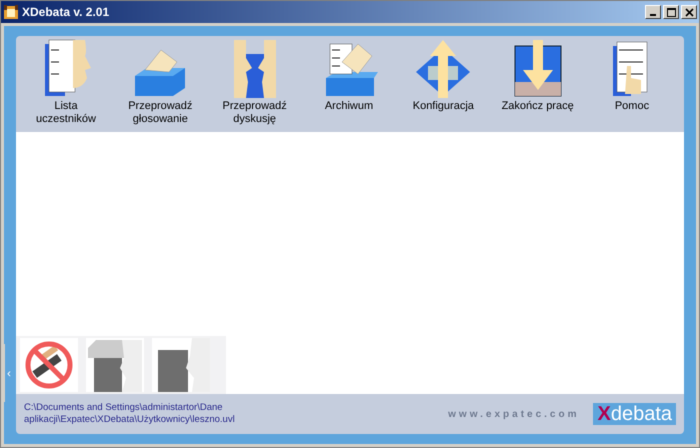  I want to click on file-path: C:\Documents and Settings\administartor\Dane aplikacji\Expatec\XDebata\Użytkownicy\leszno.uvl, so click(130, 414).